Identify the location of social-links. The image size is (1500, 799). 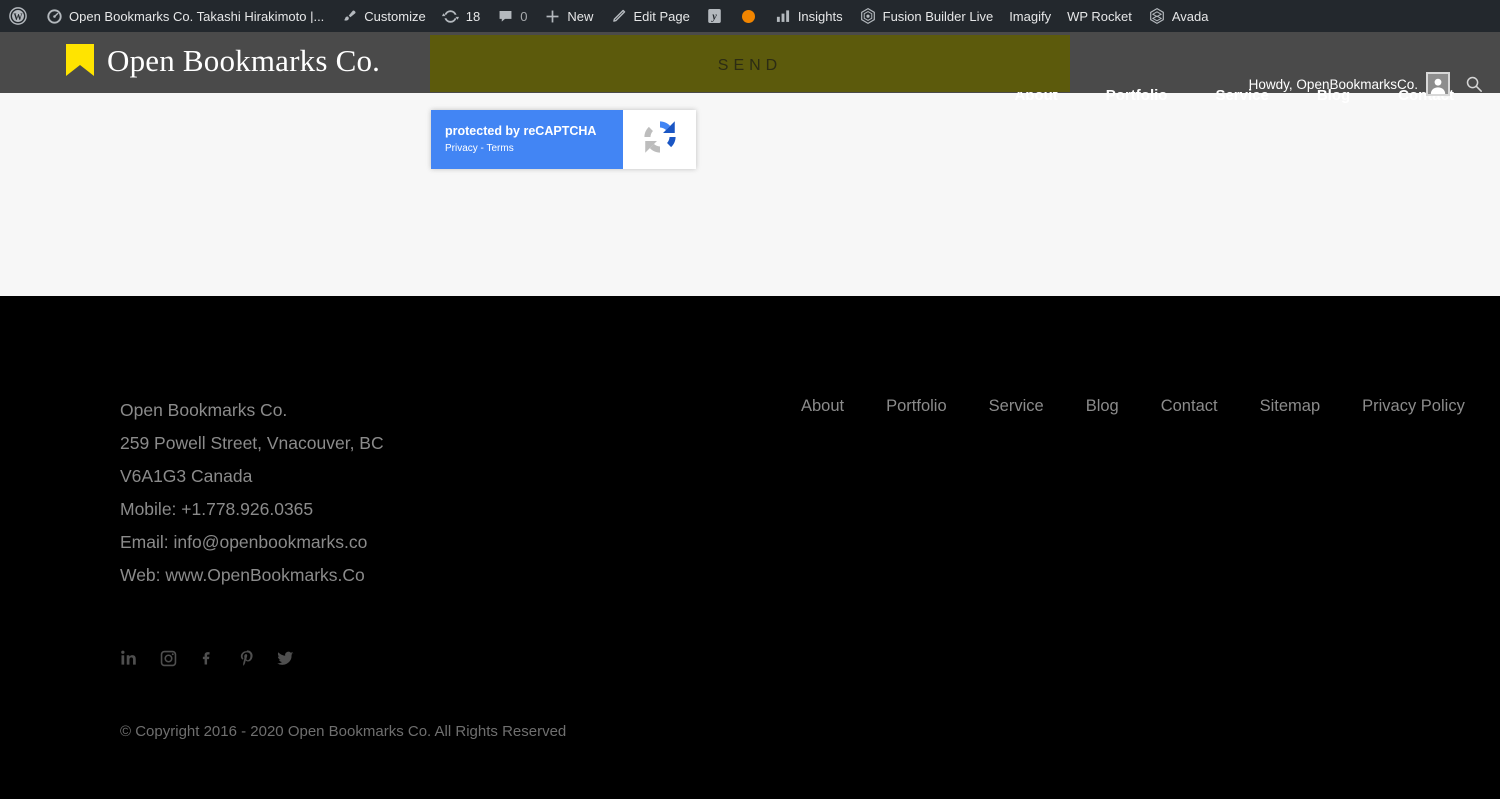
(207, 658).